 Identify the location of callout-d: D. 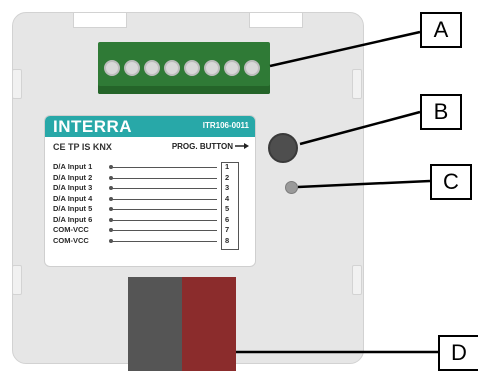
(458, 353).